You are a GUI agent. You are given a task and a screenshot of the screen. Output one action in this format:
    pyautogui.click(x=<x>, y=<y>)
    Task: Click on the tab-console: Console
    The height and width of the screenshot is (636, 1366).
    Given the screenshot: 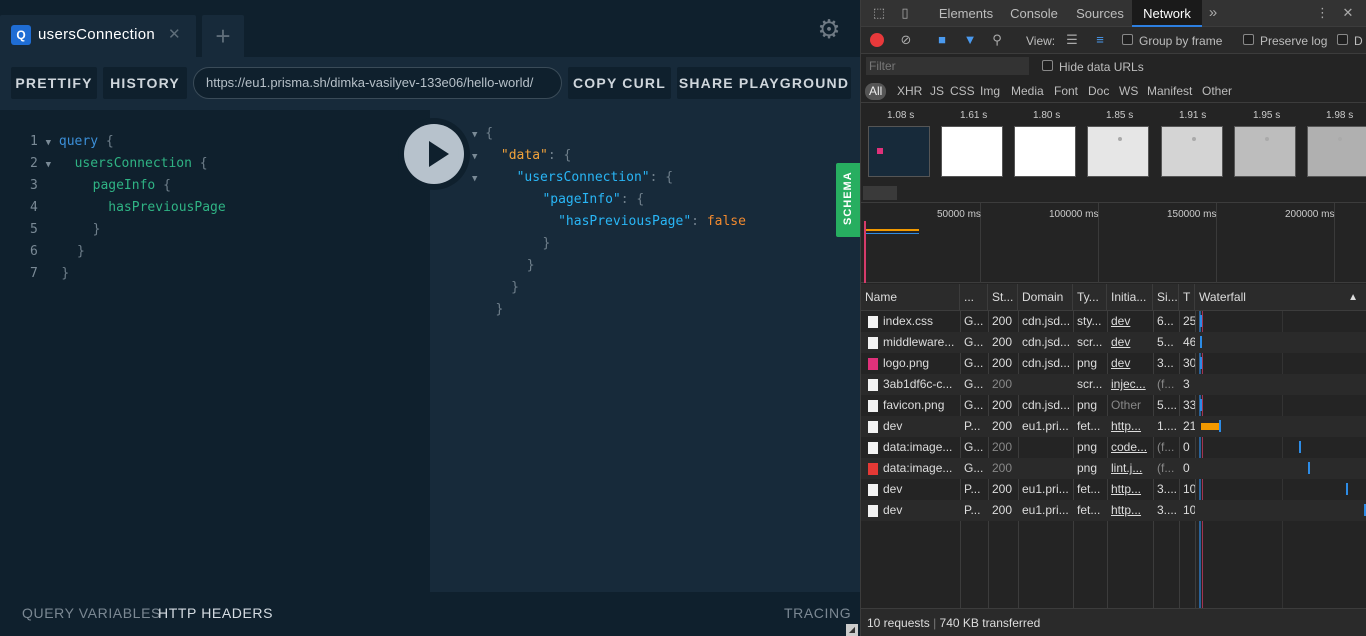 What is the action you would take?
    pyautogui.click(x=1034, y=13)
    